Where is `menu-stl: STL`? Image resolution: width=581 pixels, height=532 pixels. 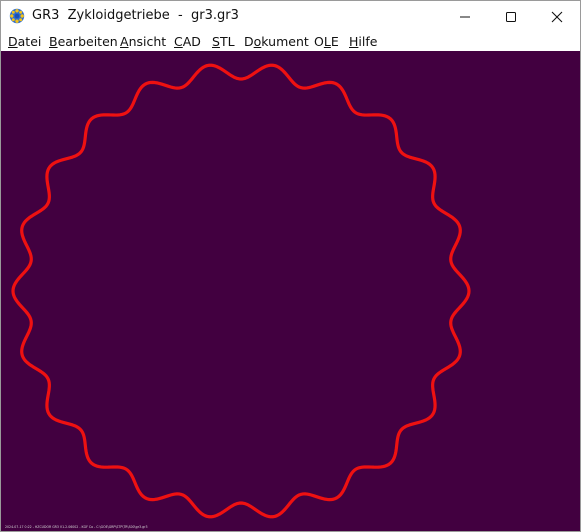
menu-stl: STL is located at coordinates (223, 41).